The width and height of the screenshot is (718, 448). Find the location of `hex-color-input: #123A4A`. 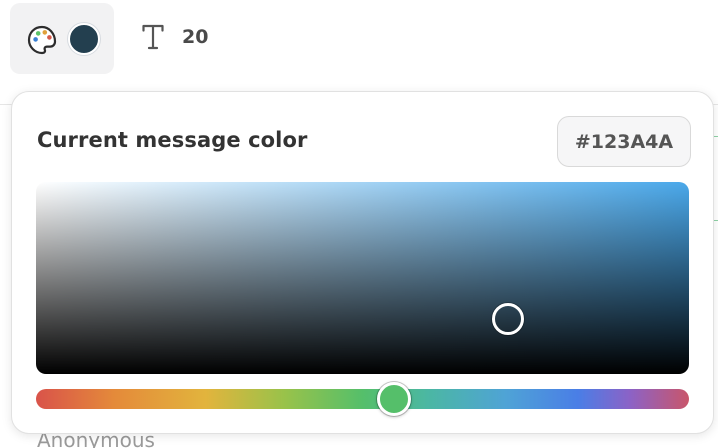

hex-color-input: #123A4A is located at coordinates (624, 141).